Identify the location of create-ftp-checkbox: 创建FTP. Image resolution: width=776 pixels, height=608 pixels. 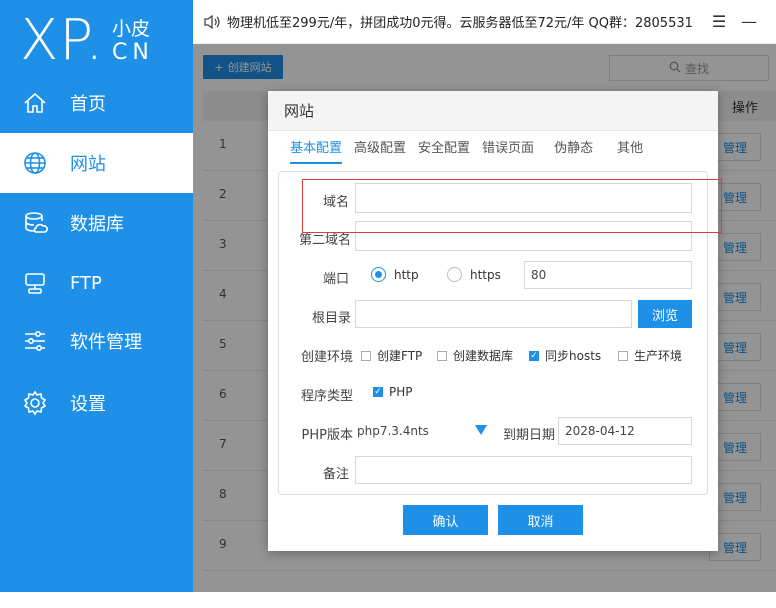
(391, 355).